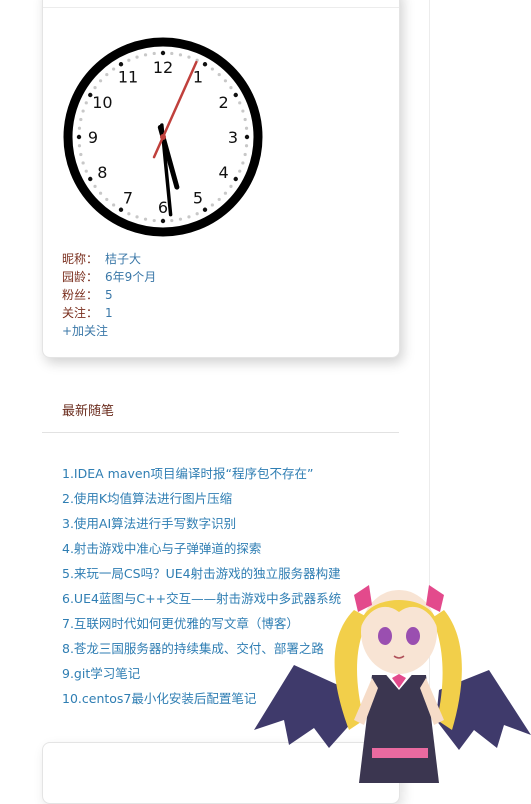 This screenshot has height=804, width=531. Describe the element at coordinates (198, 198) in the screenshot. I see `clock-numeral: 5` at that location.